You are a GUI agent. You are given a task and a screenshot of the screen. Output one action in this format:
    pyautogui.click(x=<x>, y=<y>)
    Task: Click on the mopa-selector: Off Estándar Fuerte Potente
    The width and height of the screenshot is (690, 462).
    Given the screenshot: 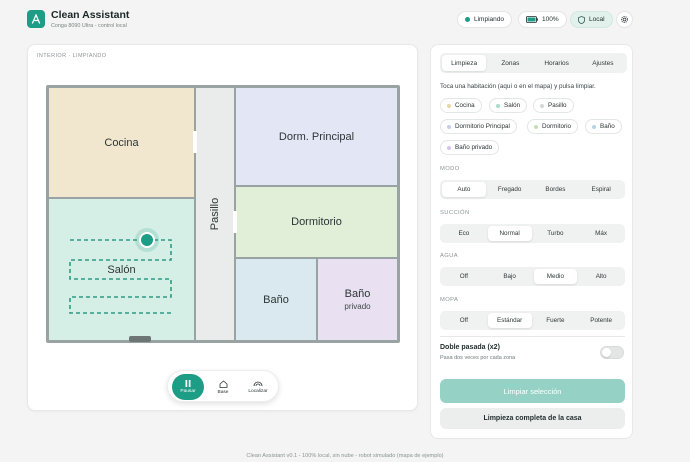 What is the action you would take?
    pyautogui.click(x=532, y=320)
    